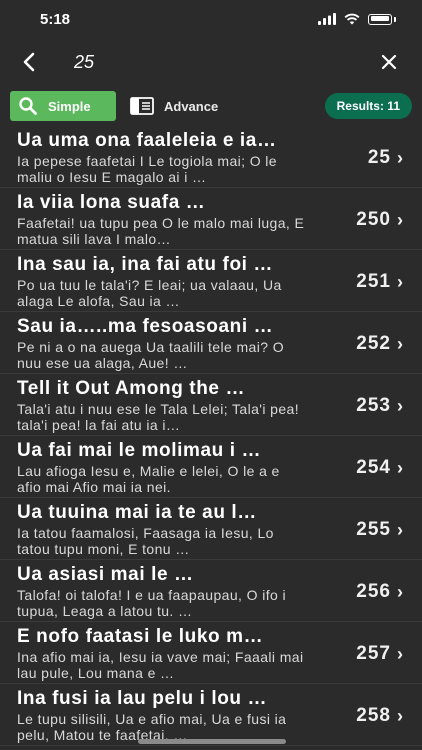 The height and width of the screenshot is (750, 422). Describe the element at coordinates (373, 219) in the screenshot. I see `item-number: 250` at that location.